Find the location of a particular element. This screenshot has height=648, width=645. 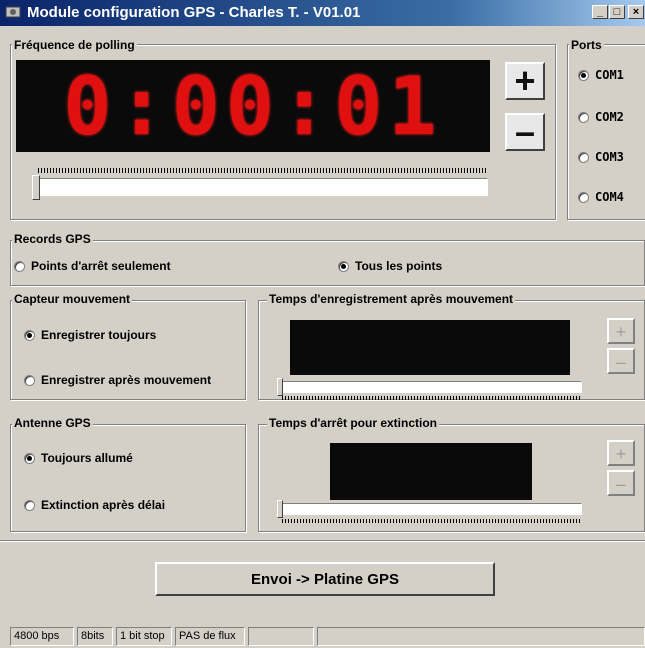

polling-value: 0:00:01 is located at coordinates (253, 106).